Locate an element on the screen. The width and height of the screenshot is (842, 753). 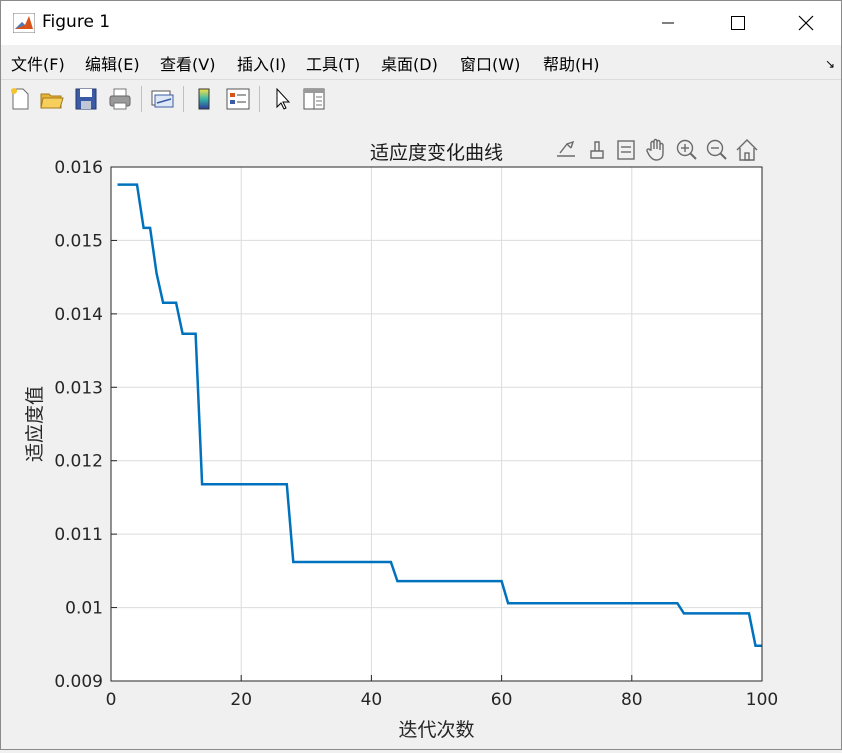
close-icon is located at coordinates (806, 23).